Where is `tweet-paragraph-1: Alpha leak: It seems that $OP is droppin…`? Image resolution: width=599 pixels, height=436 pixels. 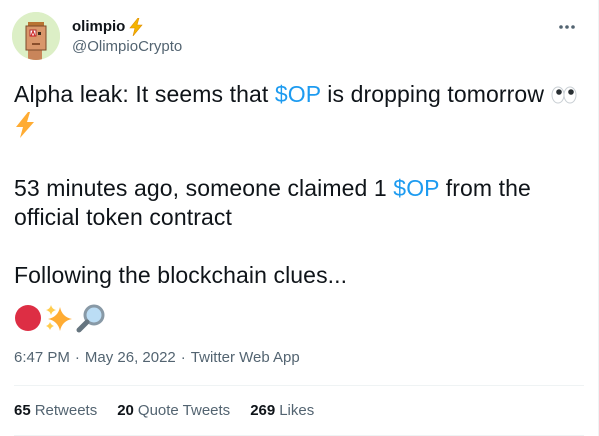
tweet-paragraph-1: Alpha leak: It seems that $OP is droppin… is located at coordinates (299, 112).